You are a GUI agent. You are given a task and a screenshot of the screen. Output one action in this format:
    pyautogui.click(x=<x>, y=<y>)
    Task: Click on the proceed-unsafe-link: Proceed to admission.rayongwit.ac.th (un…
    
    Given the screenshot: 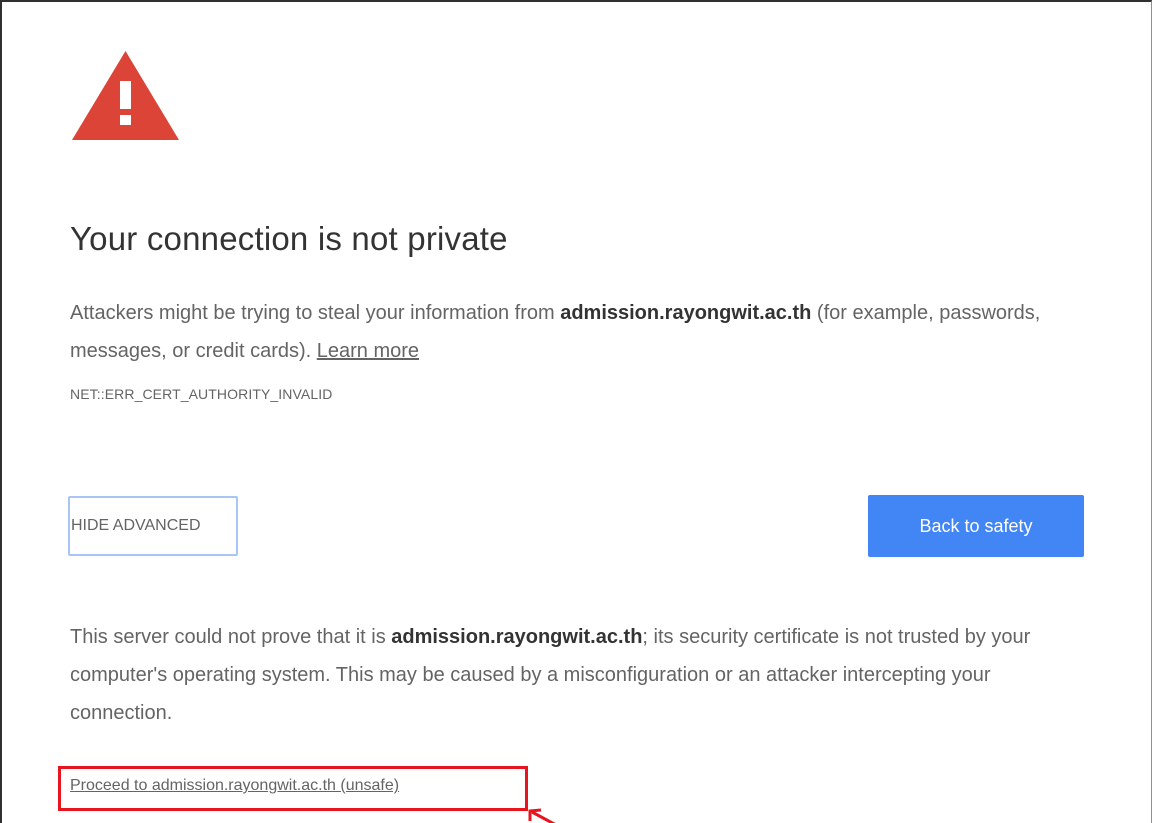 What is the action you would take?
    pyautogui.click(x=234, y=786)
    